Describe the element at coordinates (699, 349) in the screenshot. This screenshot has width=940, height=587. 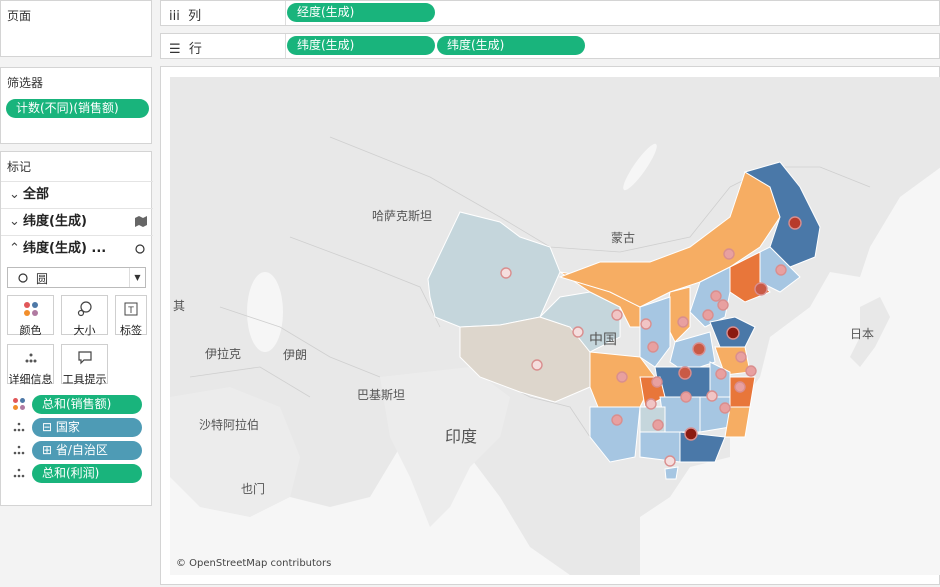
I see `mark-henan` at that location.